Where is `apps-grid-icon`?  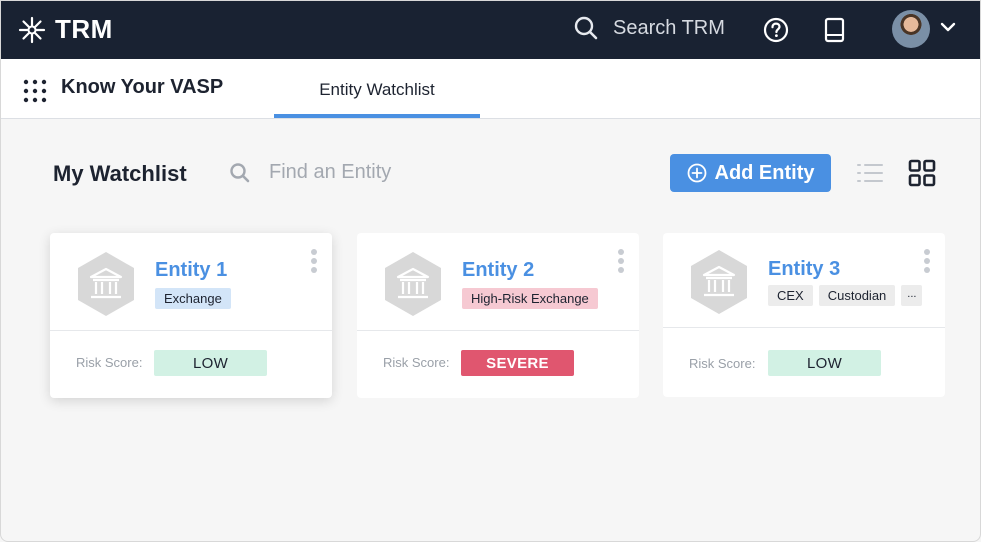 apps-grid-icon is located at coordinates (35, 91).